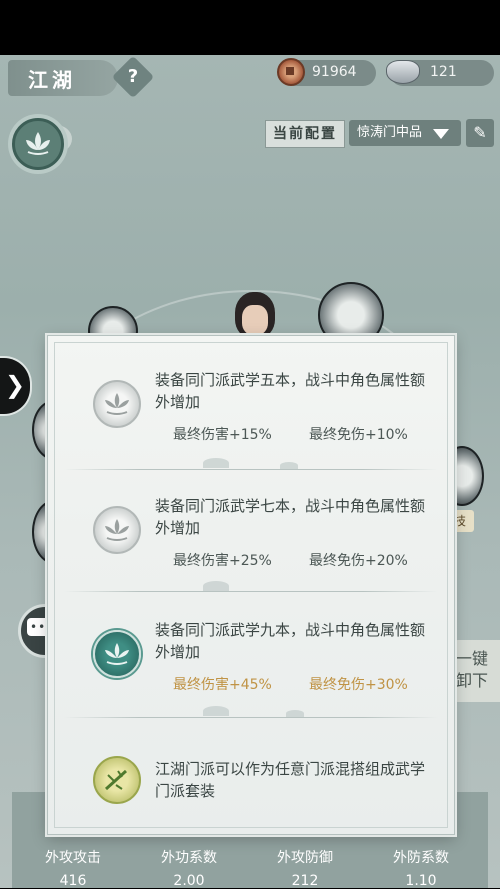 This screenshot has width=500, height=889. What do you see at coordinates (222, 561) in the screenshot?
I see `damage-bonus: 最终伤害+25%` at bounding box center [222, 561].